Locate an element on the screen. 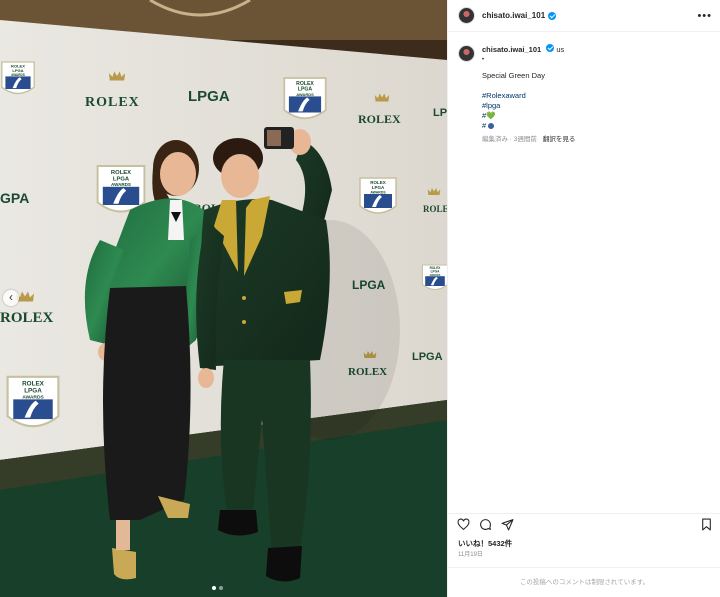 The height and width of the screenshot is (597, 720). caption-text: Special Green Day is located at coordinates (513, 75).